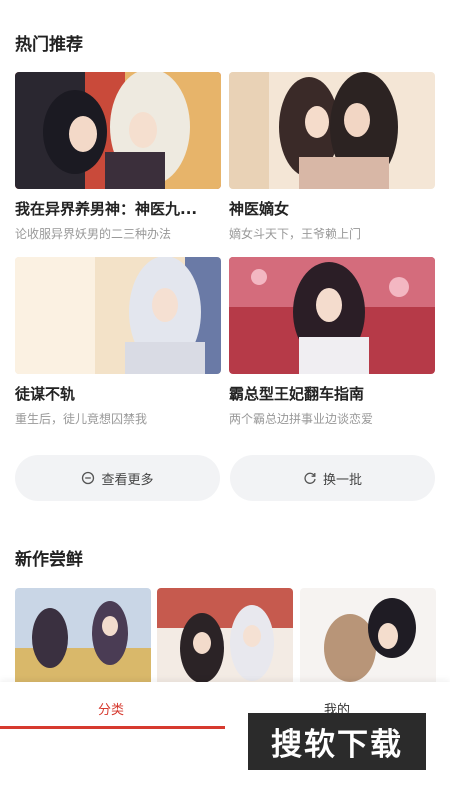 This screenshot has height=801, width=450. I want to click on refresh-batch-button: 换一批, so click(332, 478).